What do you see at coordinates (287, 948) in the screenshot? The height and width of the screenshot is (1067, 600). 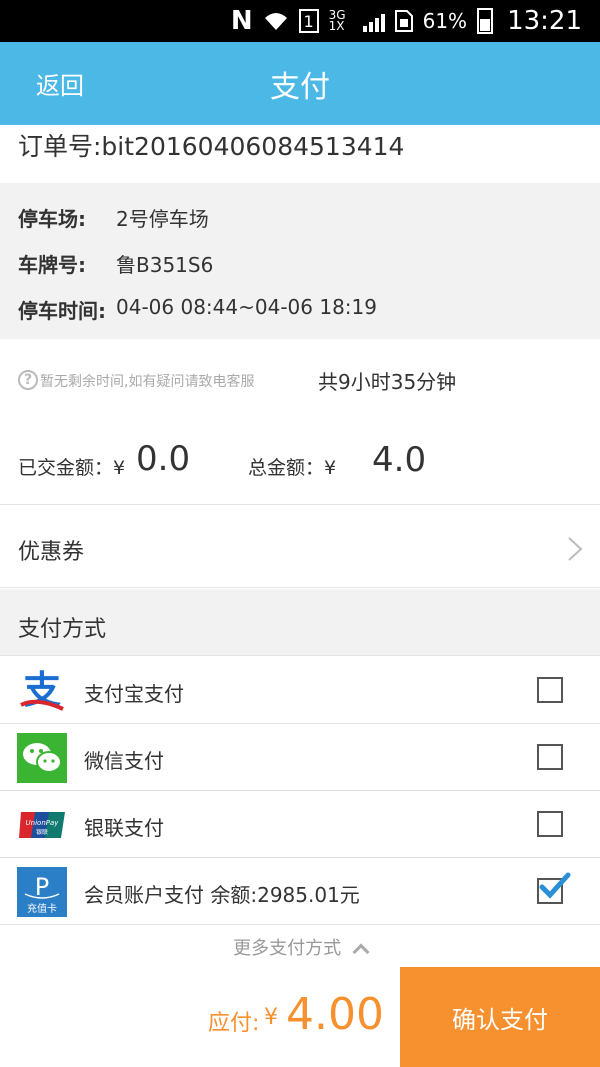 I see `more-payment-methods-label: 更多支付方式` at bounding box center [287, 948].